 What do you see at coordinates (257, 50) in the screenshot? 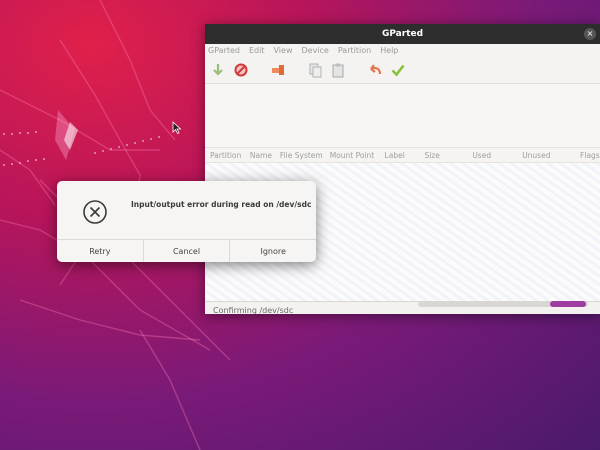
I see `menu-edit: Edit` at bounding box center [257, 50].